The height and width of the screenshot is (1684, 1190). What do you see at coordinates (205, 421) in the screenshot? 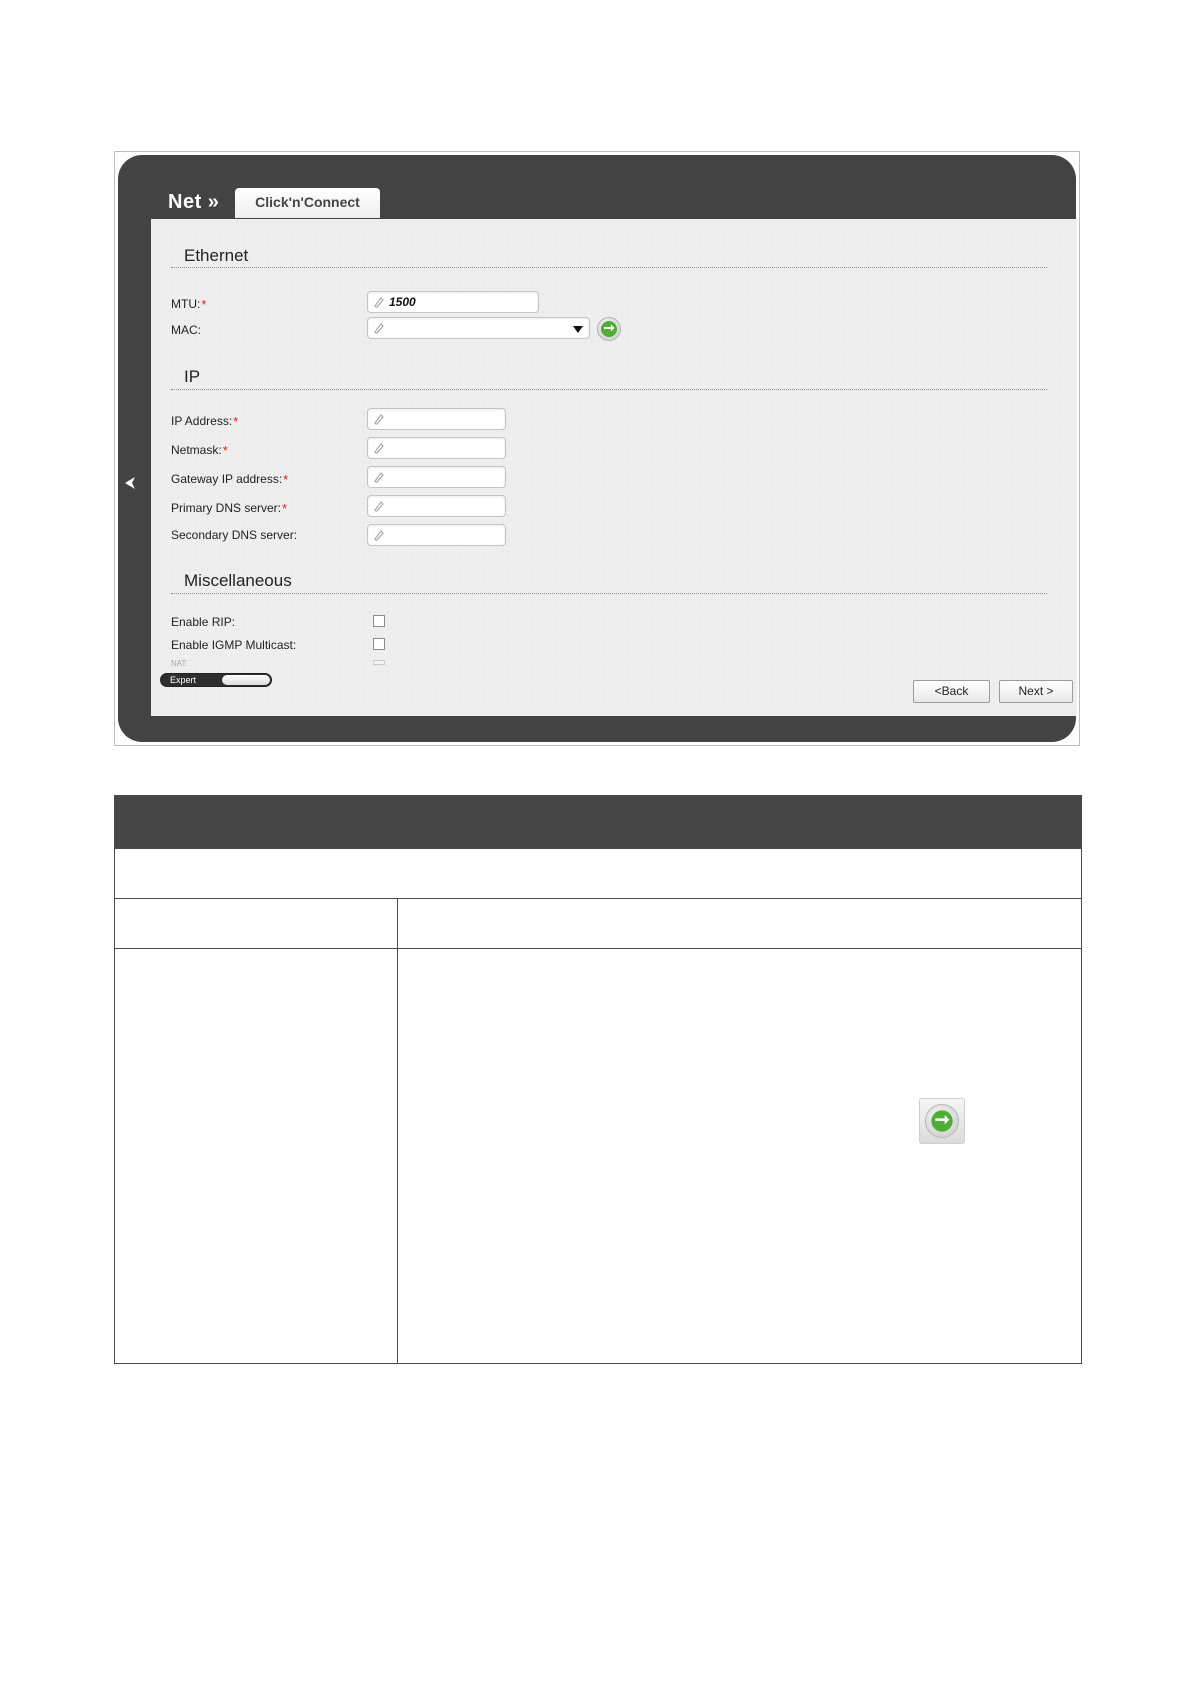
I see `ip-address-label: IP Address:*` at bounding box center [205, 421].